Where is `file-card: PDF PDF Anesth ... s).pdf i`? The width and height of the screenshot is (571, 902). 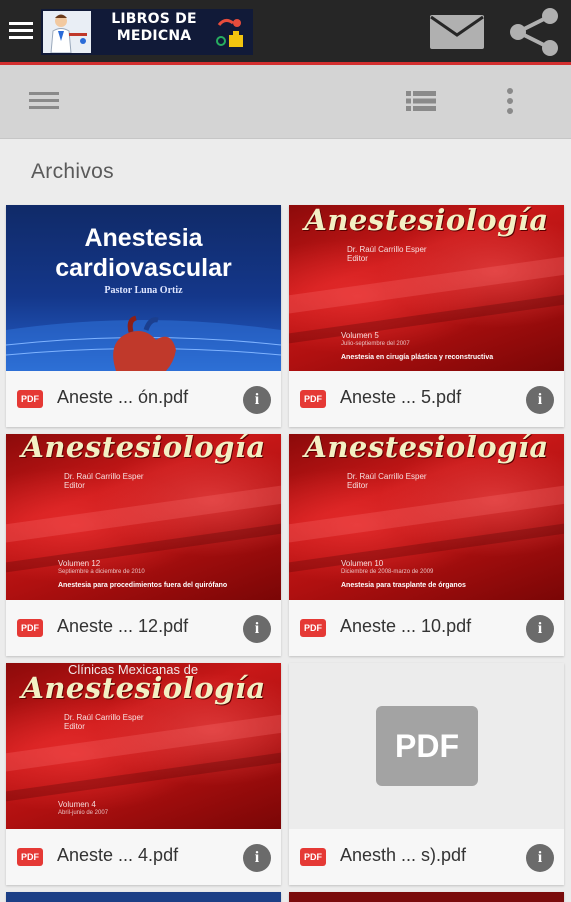 file-card: PDF PDF Anesth ... s).pdf i is located at coordinates (426, 774).